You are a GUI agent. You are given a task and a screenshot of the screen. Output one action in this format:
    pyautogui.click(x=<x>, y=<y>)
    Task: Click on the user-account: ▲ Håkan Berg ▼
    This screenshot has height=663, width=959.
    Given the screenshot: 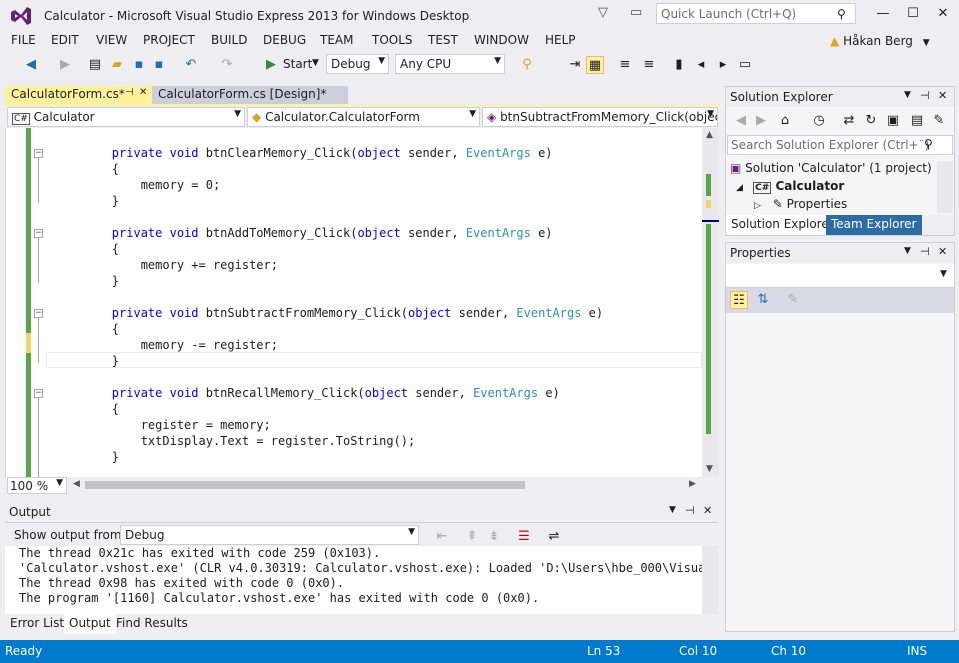 What is the action you would take?
    pyautogui.click(x=880, y=41)
    